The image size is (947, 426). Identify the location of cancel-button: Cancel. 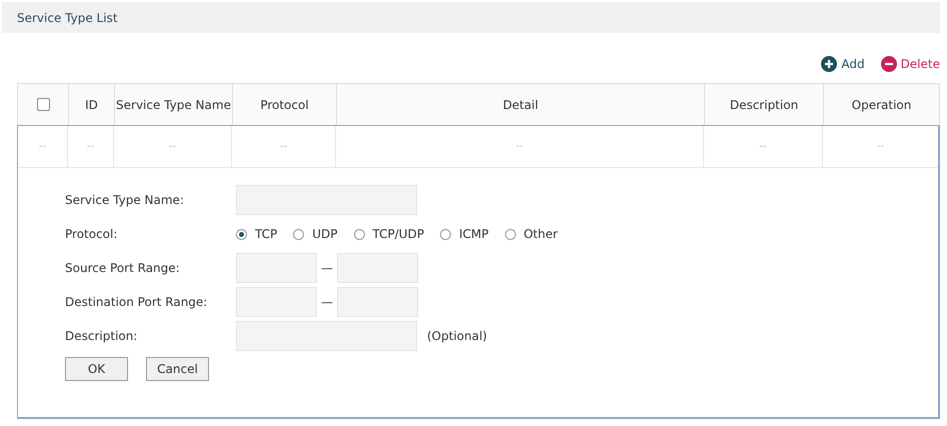
(177, 369).